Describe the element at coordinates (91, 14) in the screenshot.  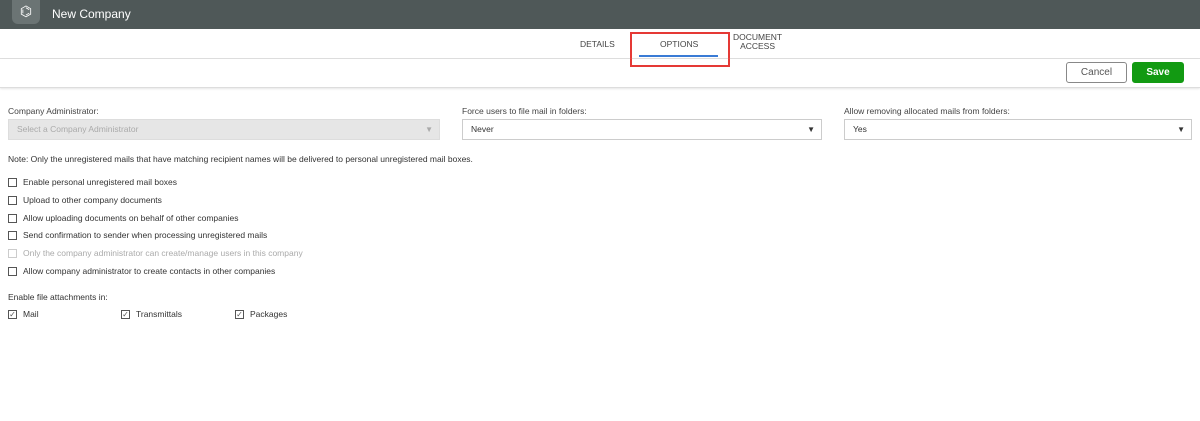
I see `page-title: New Company` at that location.